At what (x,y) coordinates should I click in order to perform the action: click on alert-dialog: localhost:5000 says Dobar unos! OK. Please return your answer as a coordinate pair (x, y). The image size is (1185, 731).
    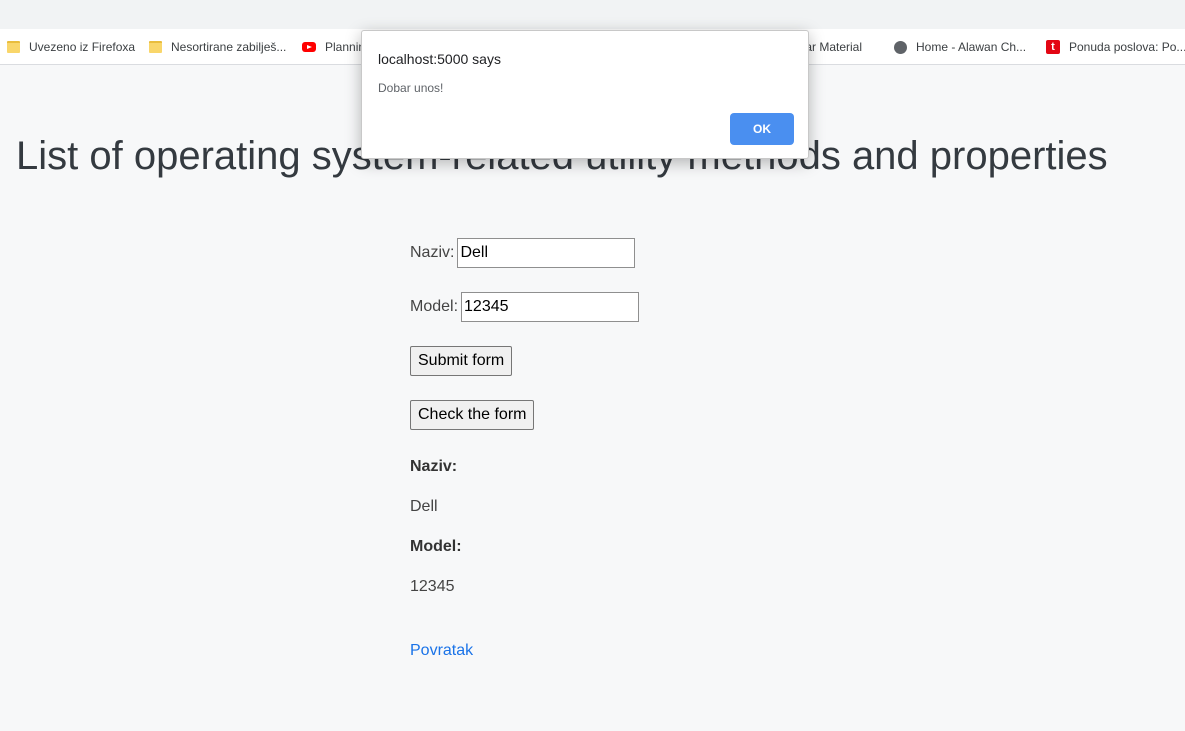
    Looking at the image, I should click on (585, 94).